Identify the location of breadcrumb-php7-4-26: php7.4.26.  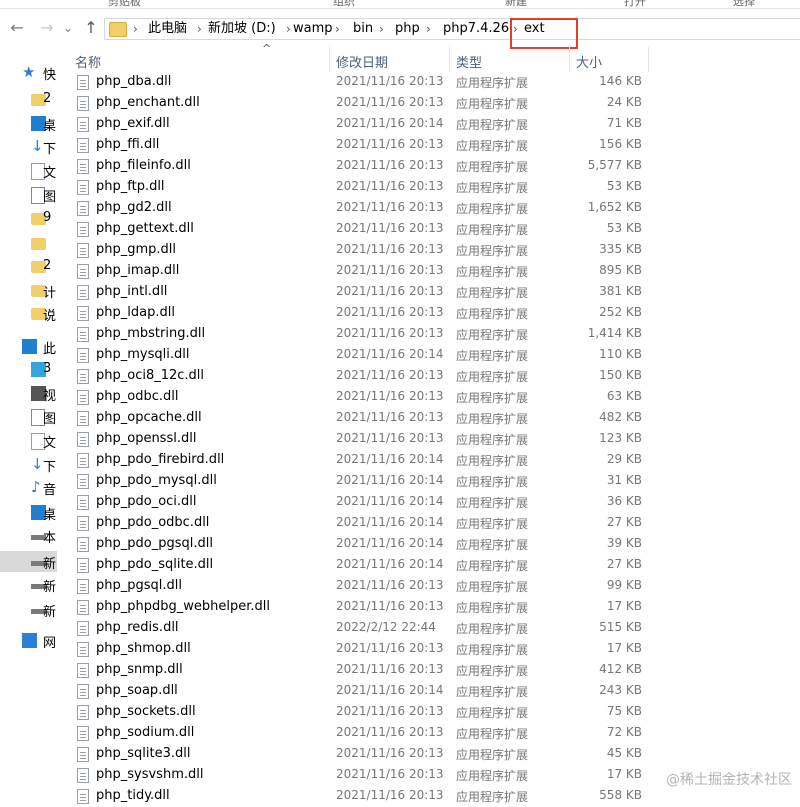
(476, 29).